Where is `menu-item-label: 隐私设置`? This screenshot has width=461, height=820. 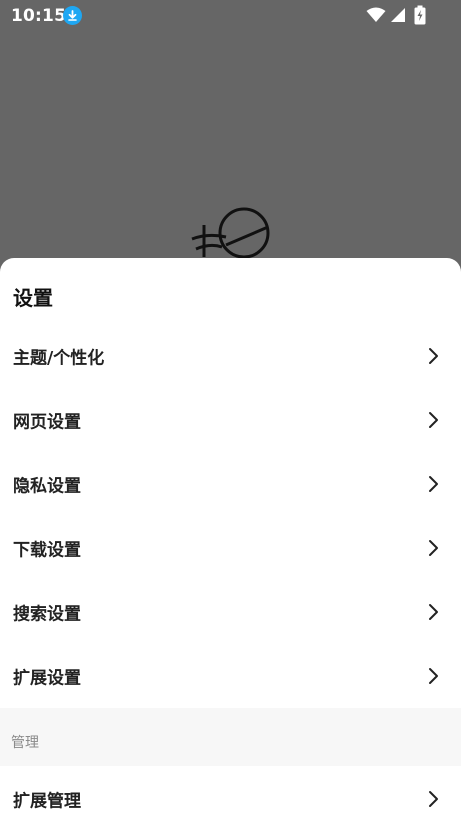 menu-item-label: 隐私设置 is located at coordinates (47, 486).